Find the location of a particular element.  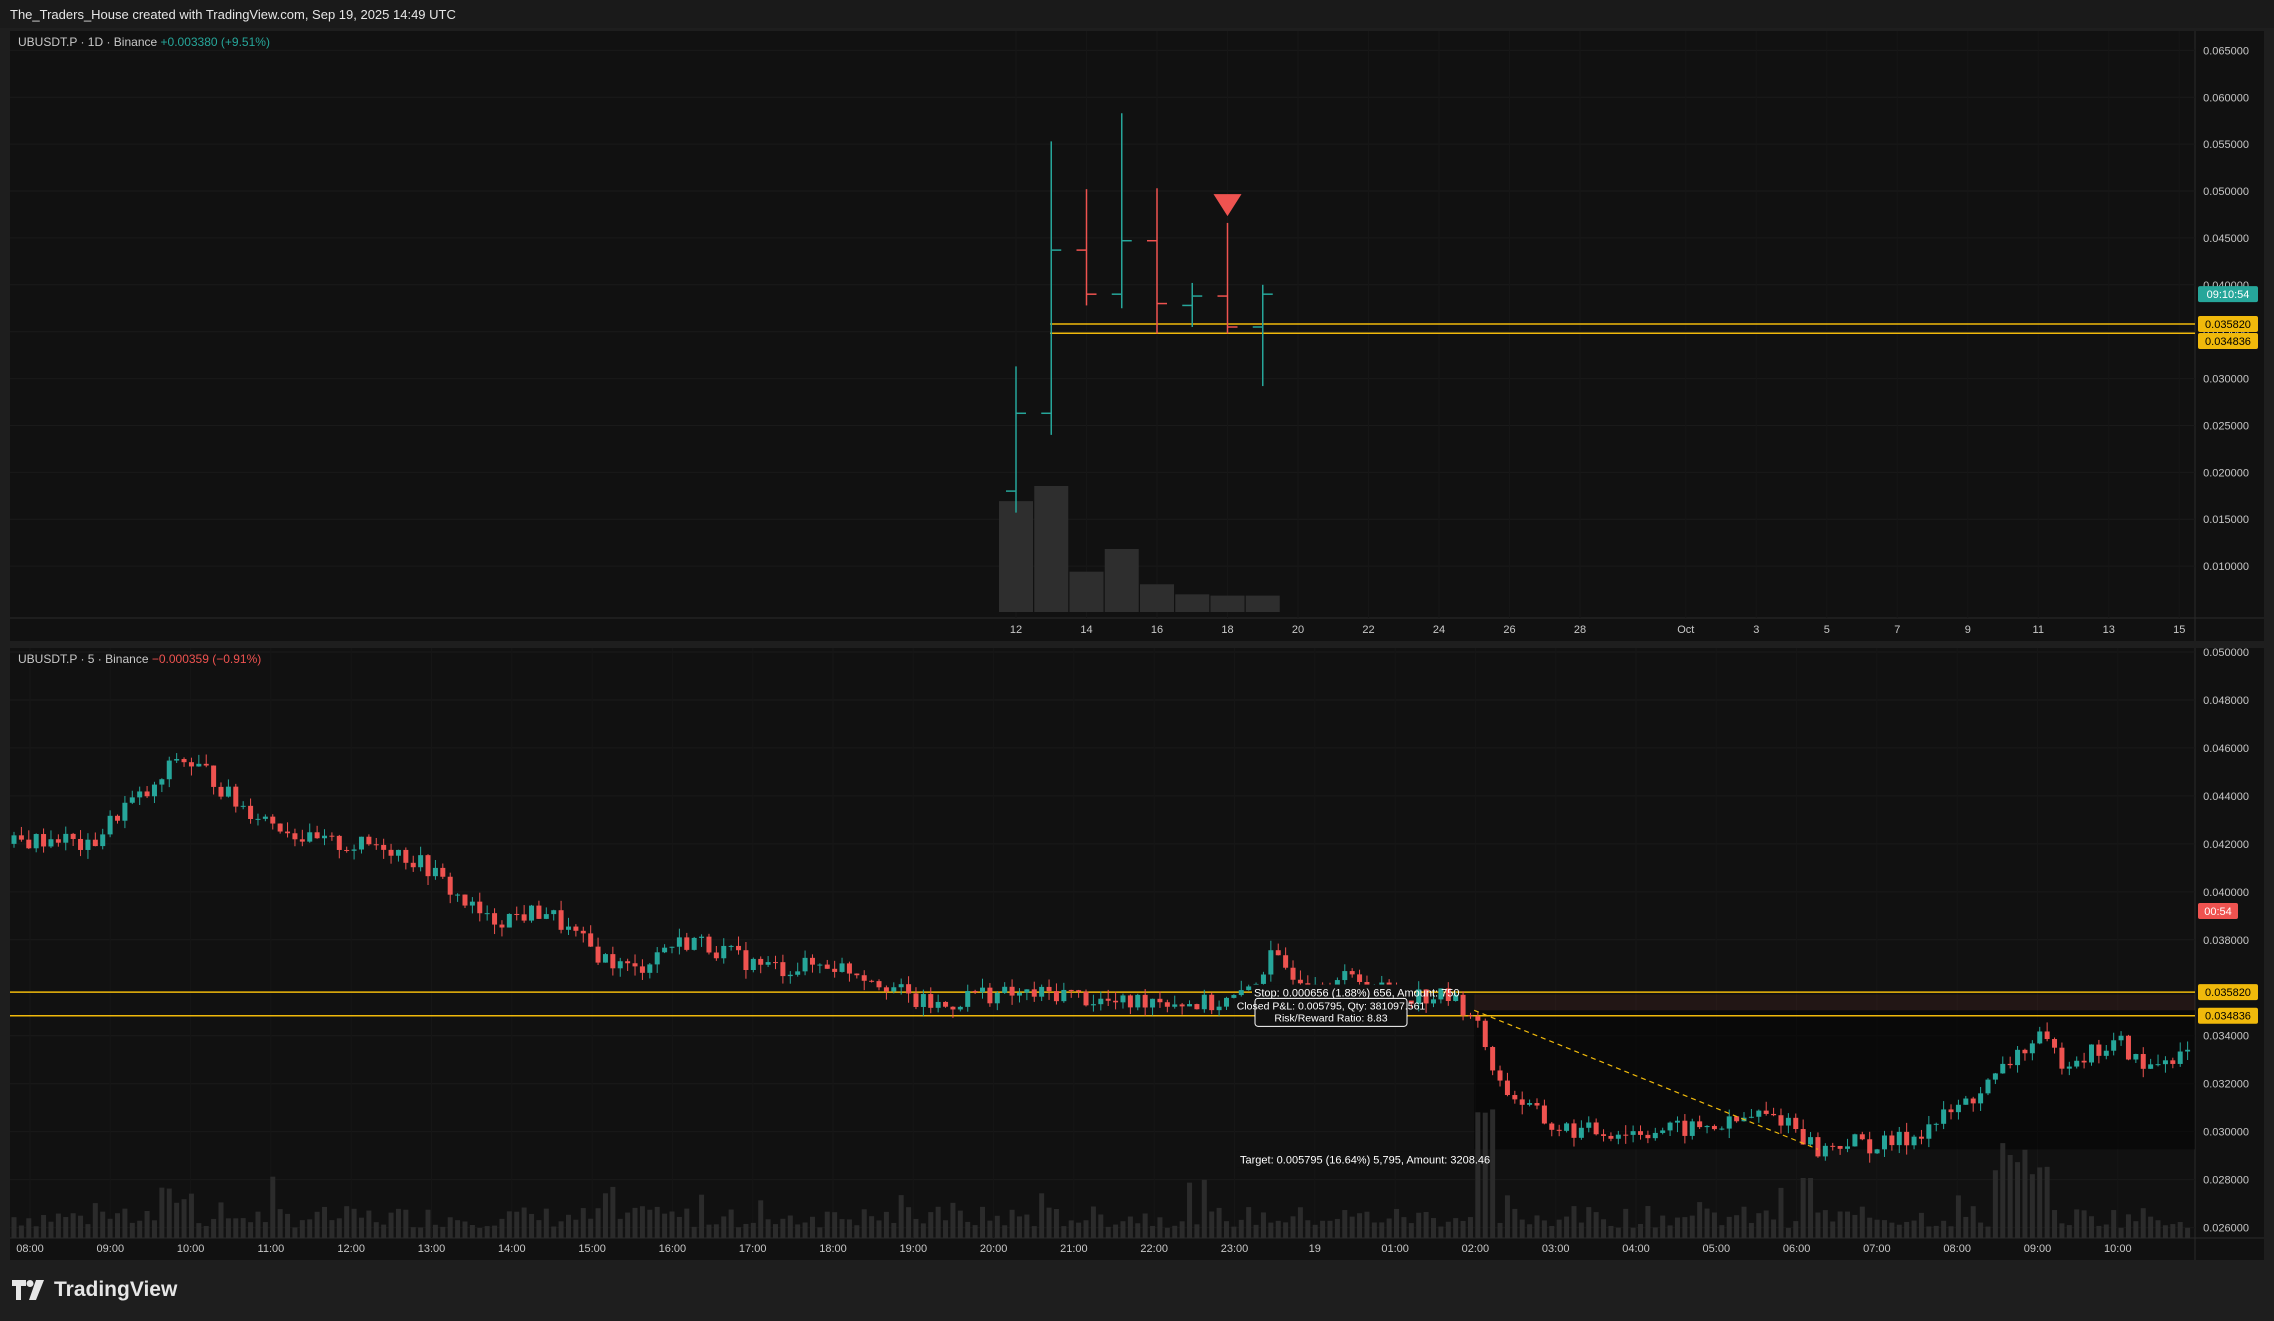

price-label-text: 0.034836 is located at coordinates (2228, 1017).